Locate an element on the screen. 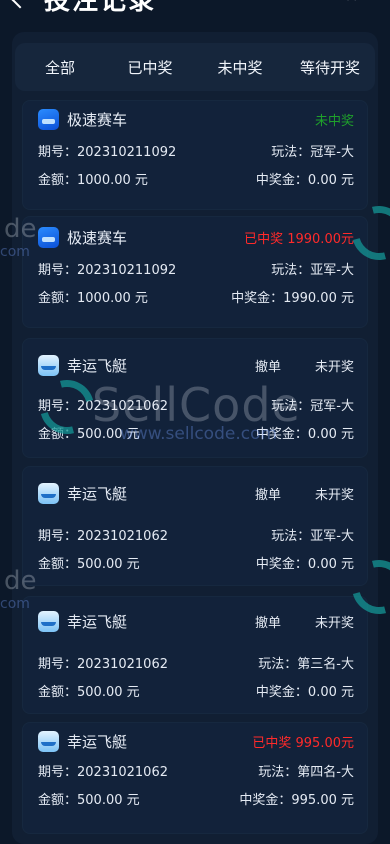 Image resolution: width=390 pixels, height=844 pixels. header: 投注记录 全部 is located at coordinates (195, 11).